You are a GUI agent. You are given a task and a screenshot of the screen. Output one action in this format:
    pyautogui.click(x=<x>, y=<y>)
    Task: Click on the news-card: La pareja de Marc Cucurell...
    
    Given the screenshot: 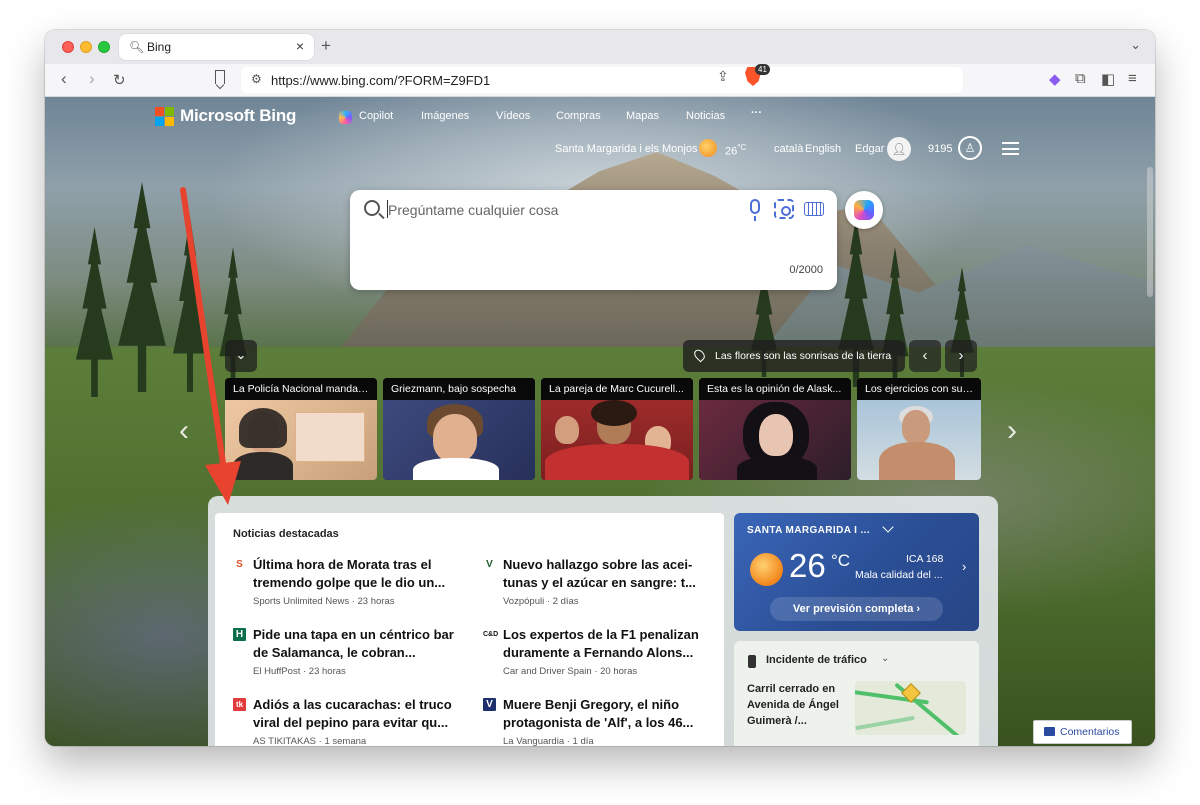 What is the action you would take?
    pyautogui.click(x=617, y=429)
    